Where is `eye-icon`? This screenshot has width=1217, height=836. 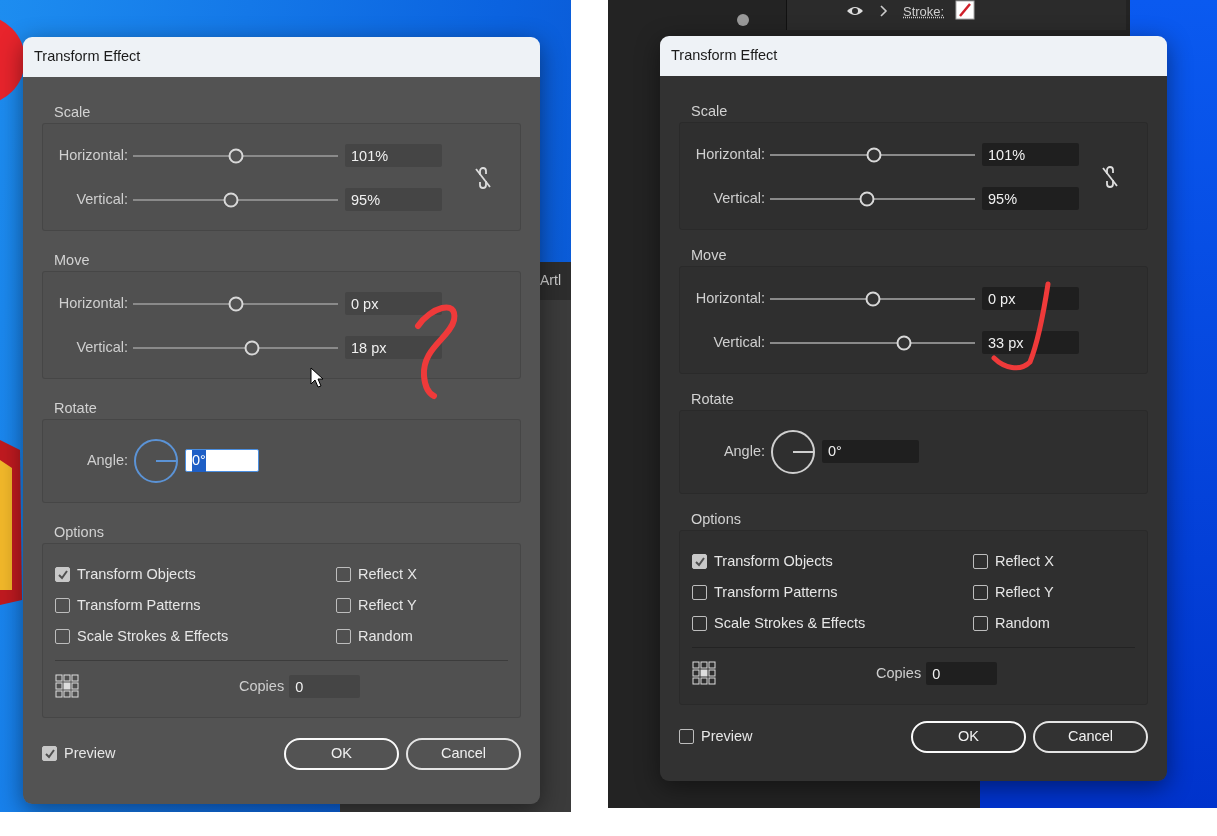
eye-icon is located at coordinates (855, 11).